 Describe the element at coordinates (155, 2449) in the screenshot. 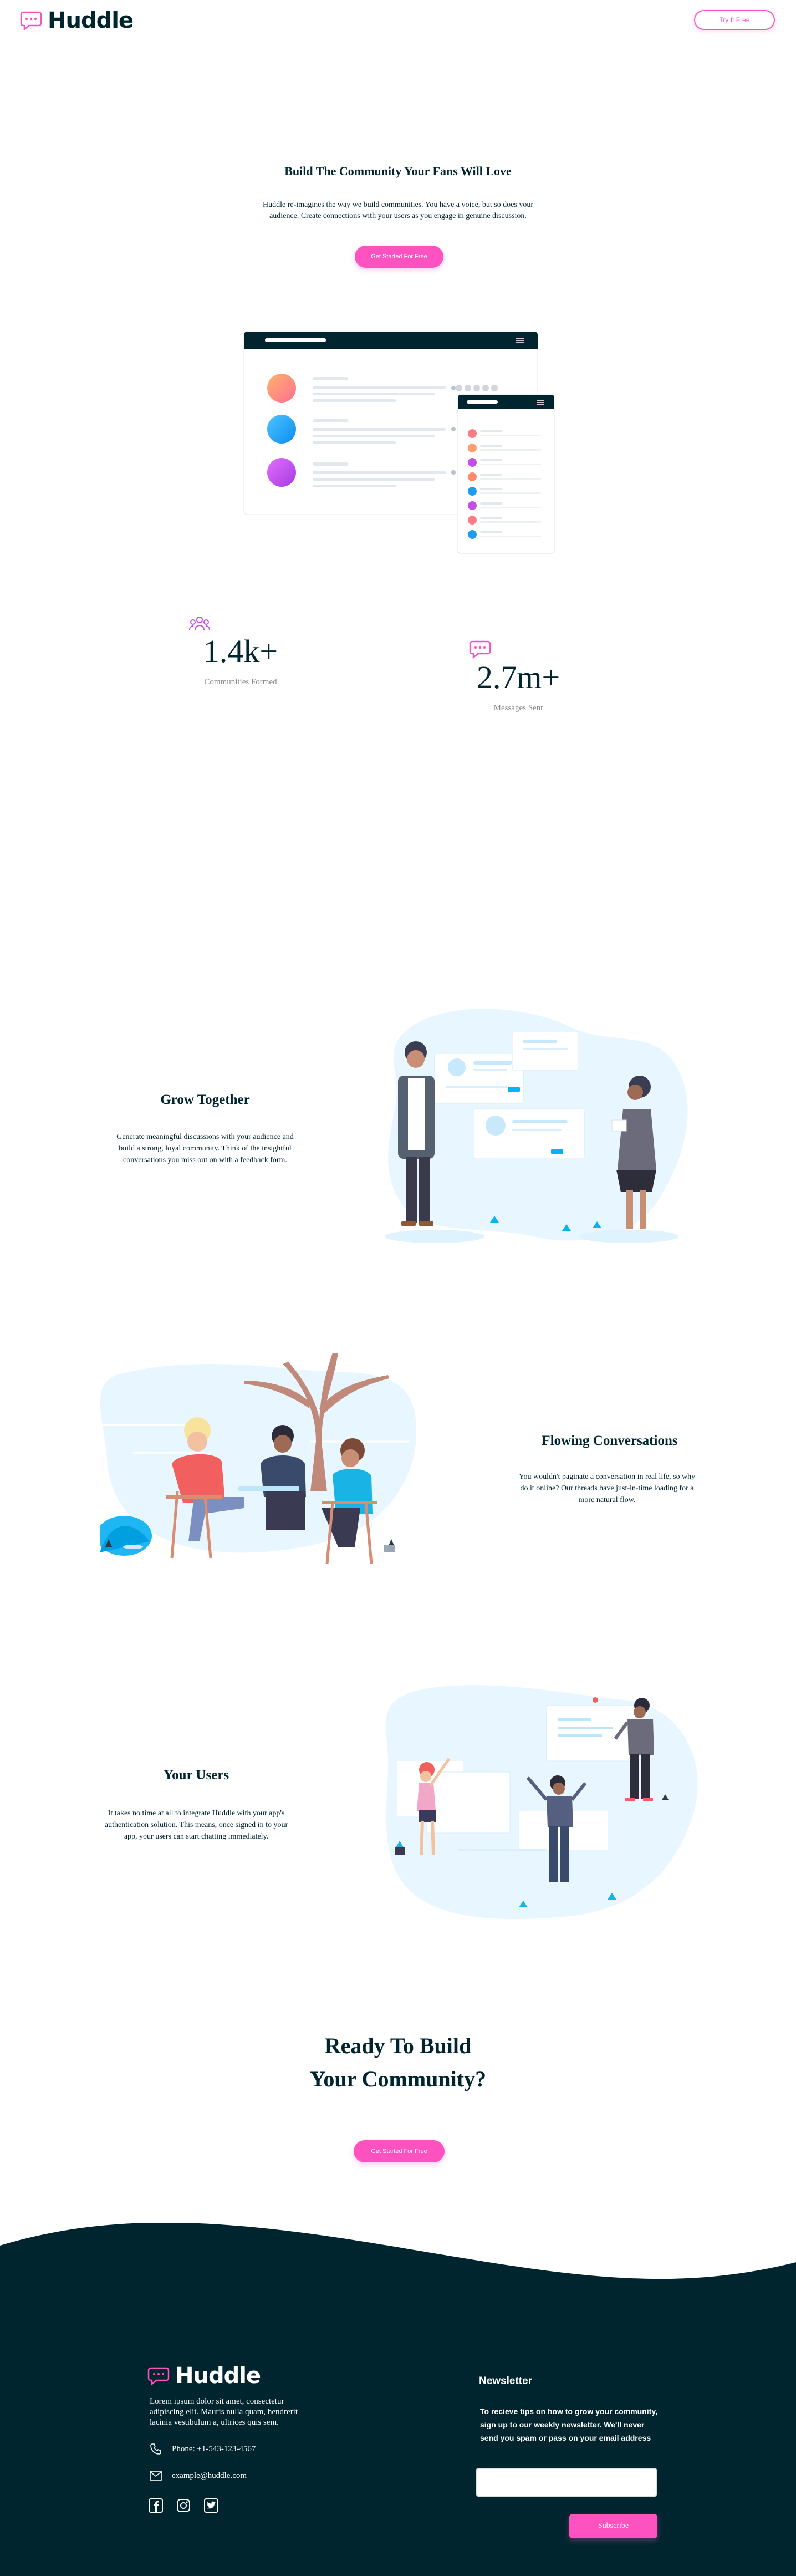

I see `phone-icon` at that location.